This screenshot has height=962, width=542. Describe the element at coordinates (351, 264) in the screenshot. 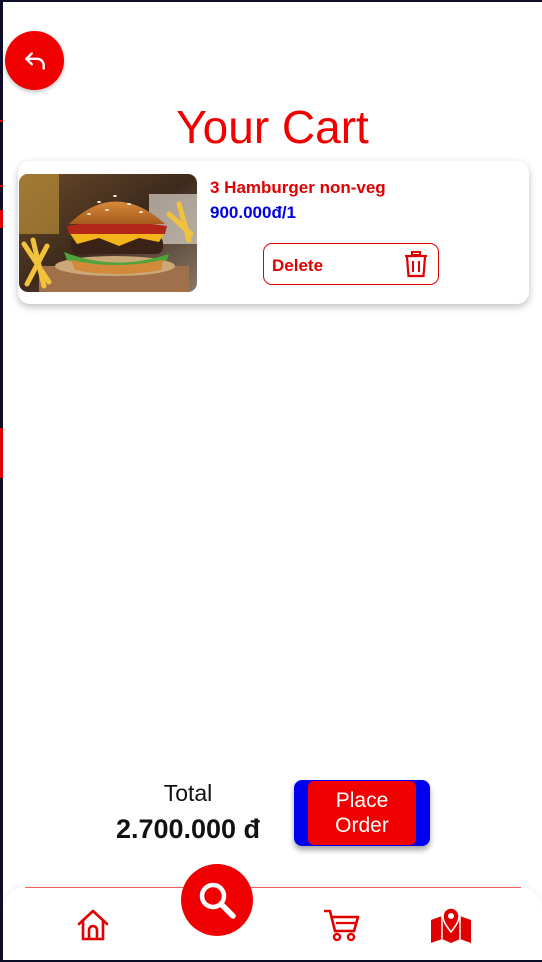

I see `delete-button: Delete` at that location.